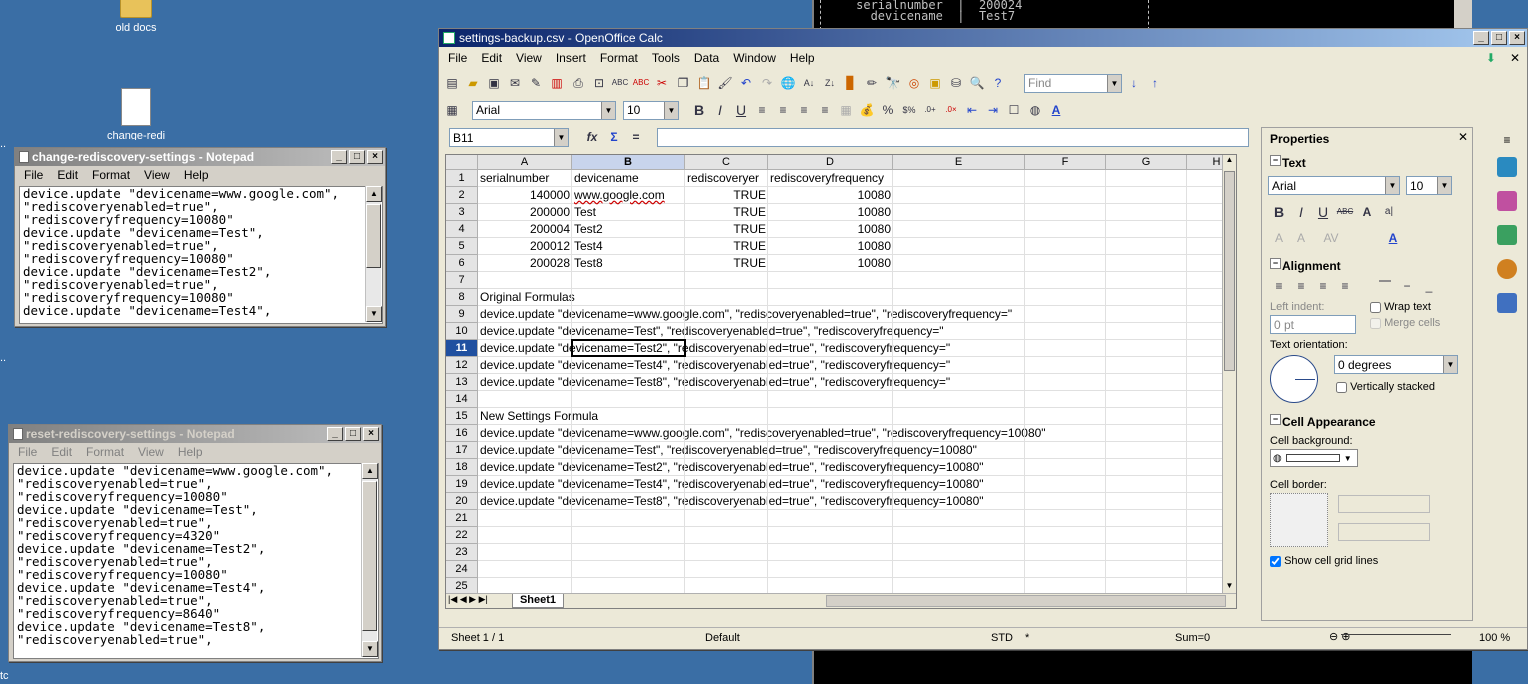 The width and height of the screenshot is (1528, 684). What do you see at coordinates (628, 195) in the screenshot?
I see `cell-b: www.google.com` at bounding box center [628, 195].